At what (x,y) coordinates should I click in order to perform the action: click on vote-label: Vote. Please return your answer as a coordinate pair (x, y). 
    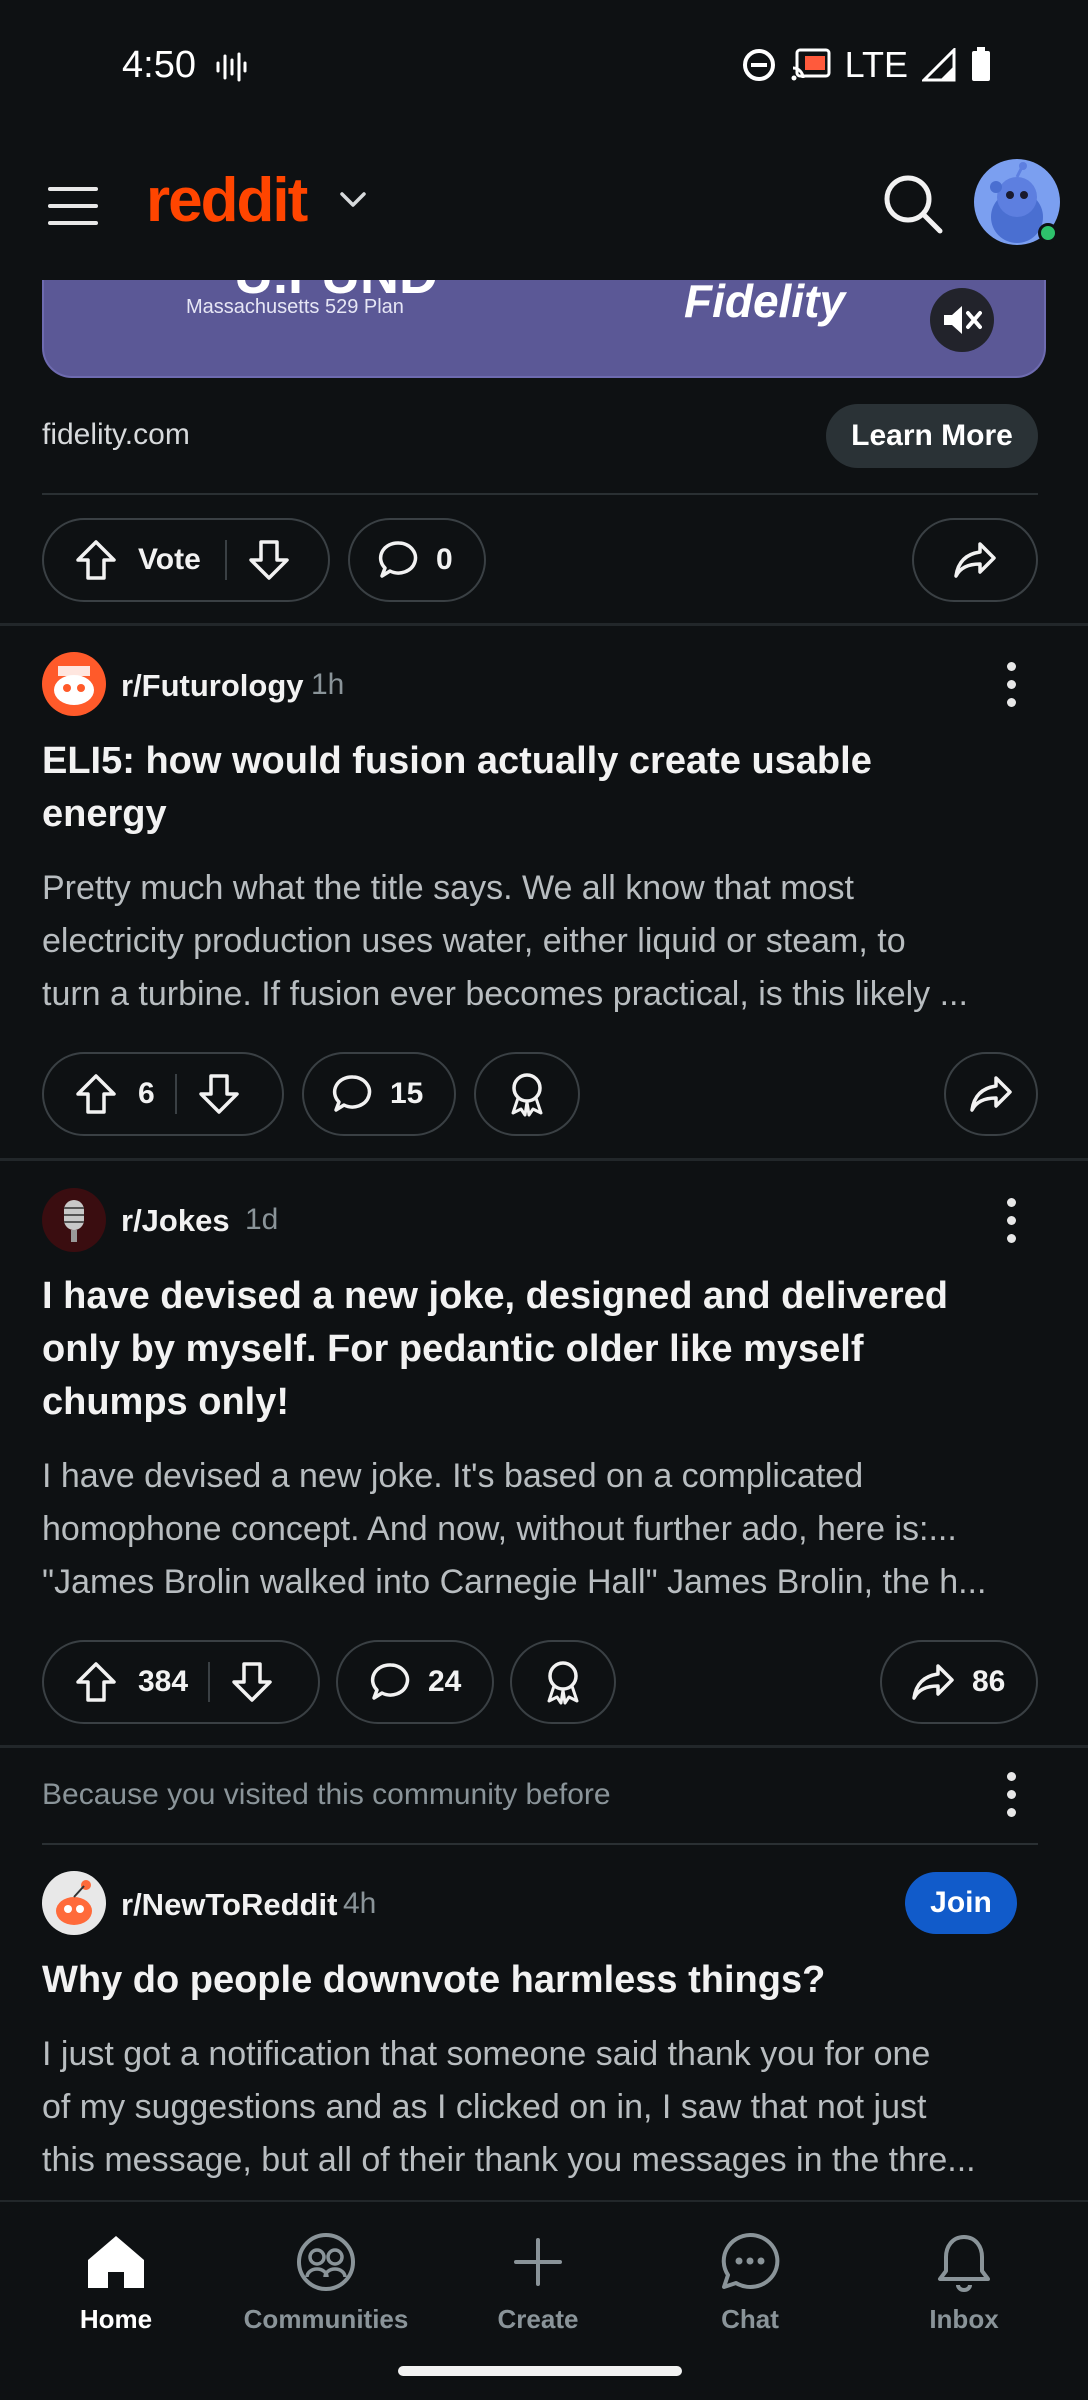
    Looking at the image, I should click on (169, 559).